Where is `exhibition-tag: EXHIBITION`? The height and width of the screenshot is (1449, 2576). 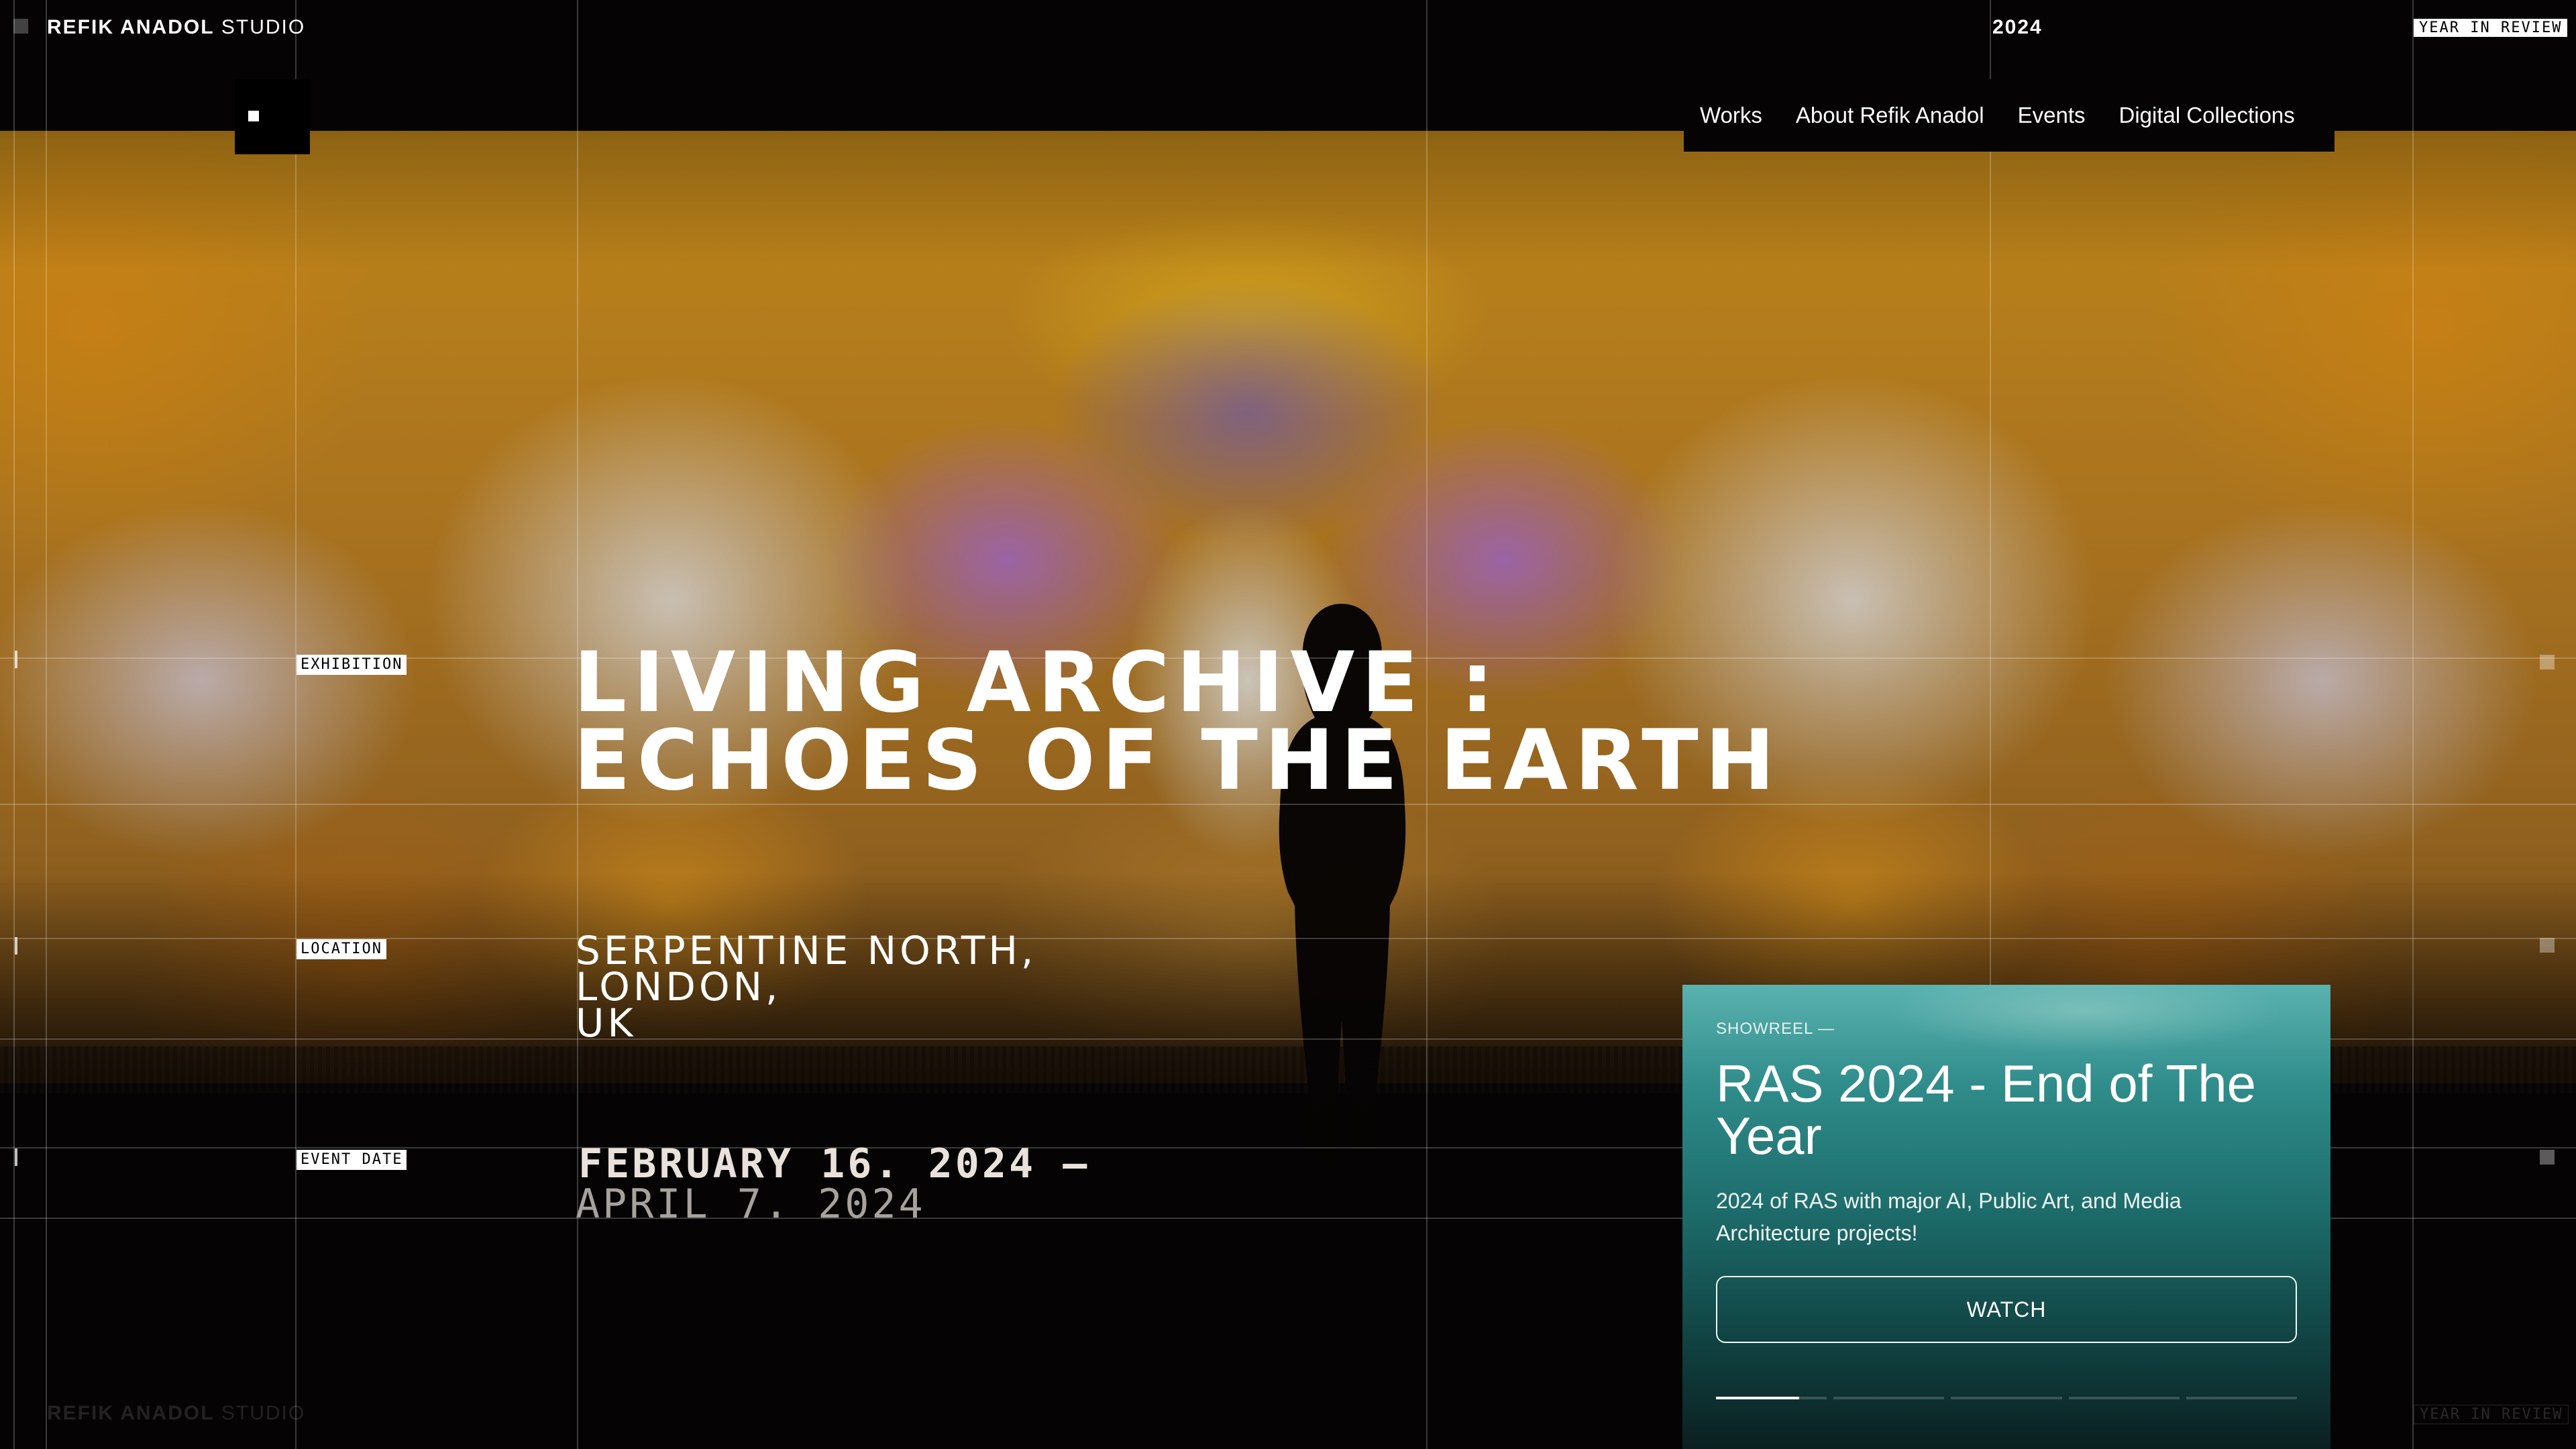
exhibition-tag: EXHIBITION is located at coordinates (352, 665).